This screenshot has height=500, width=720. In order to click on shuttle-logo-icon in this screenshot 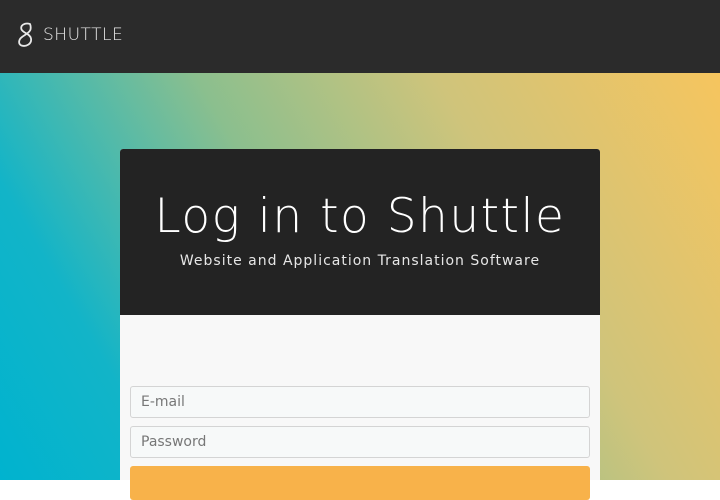, I will do `click(26, 35)`.